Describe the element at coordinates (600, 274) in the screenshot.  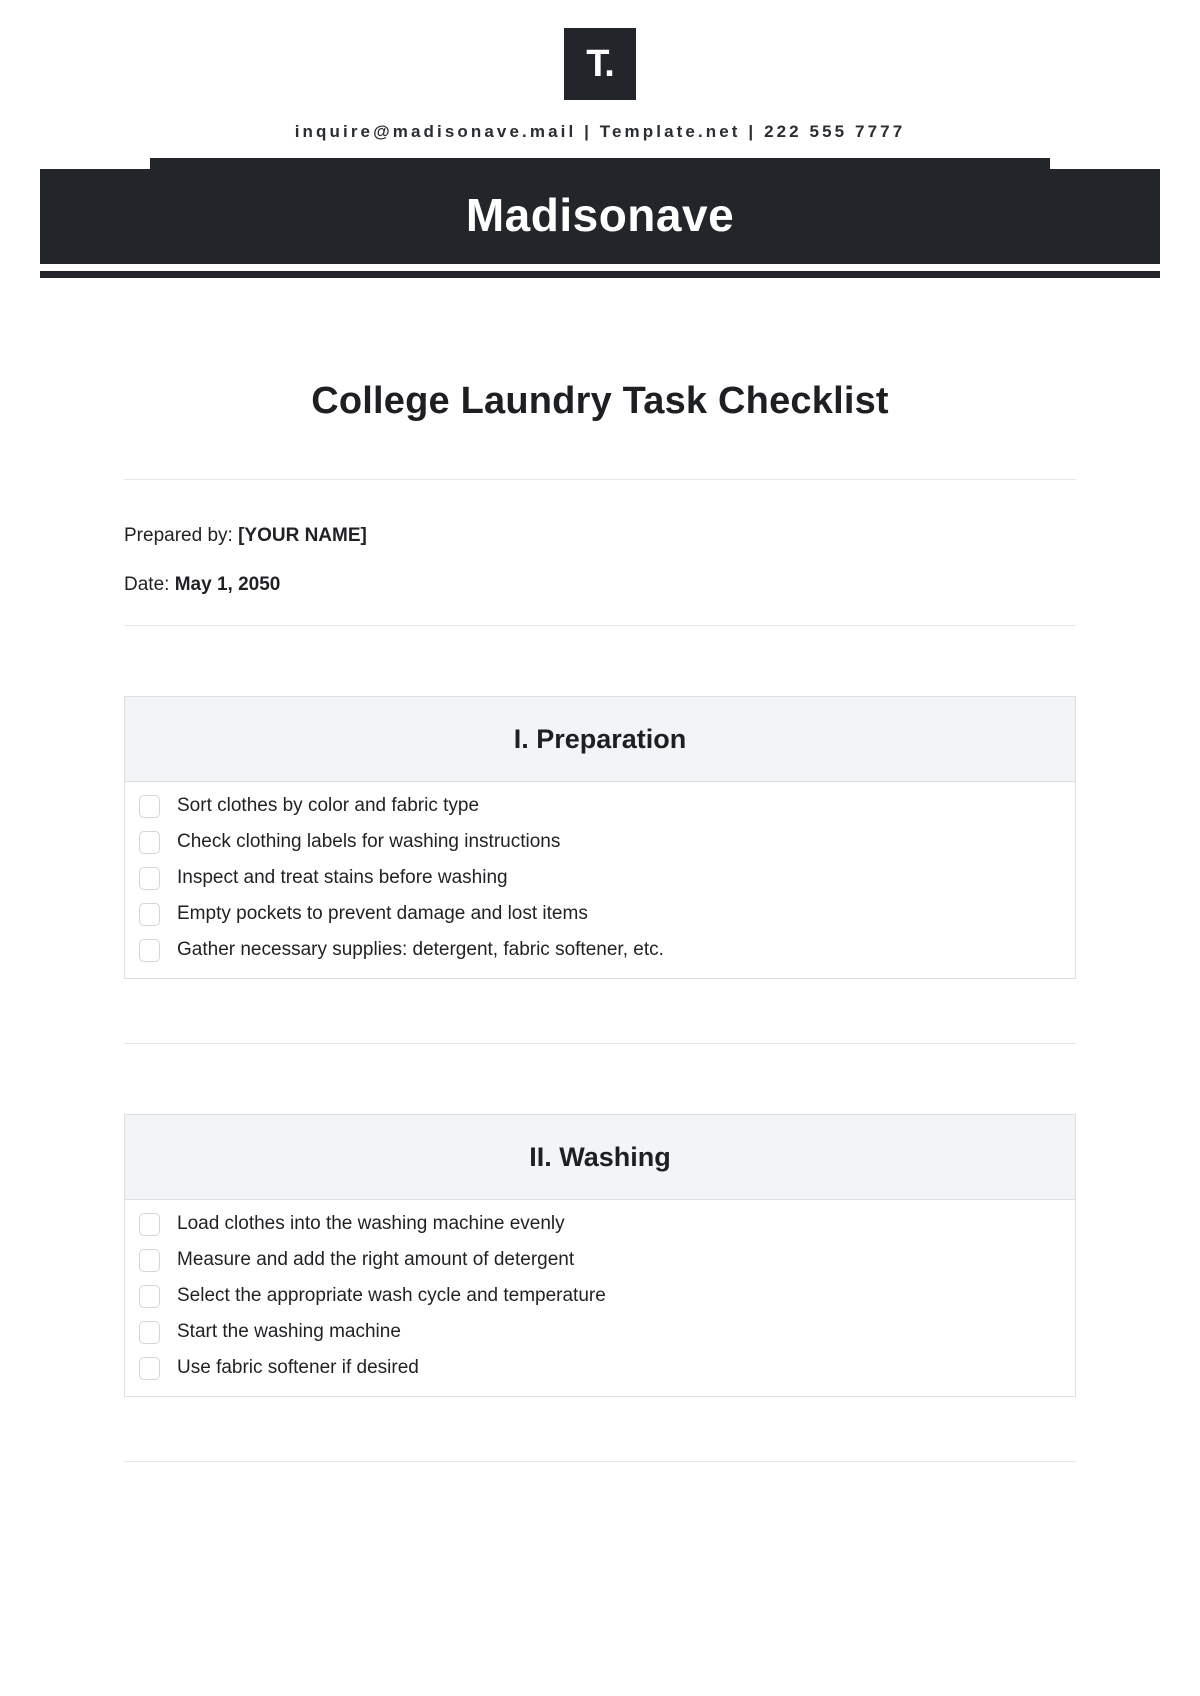
I see `banner-underline-bar` at that location.